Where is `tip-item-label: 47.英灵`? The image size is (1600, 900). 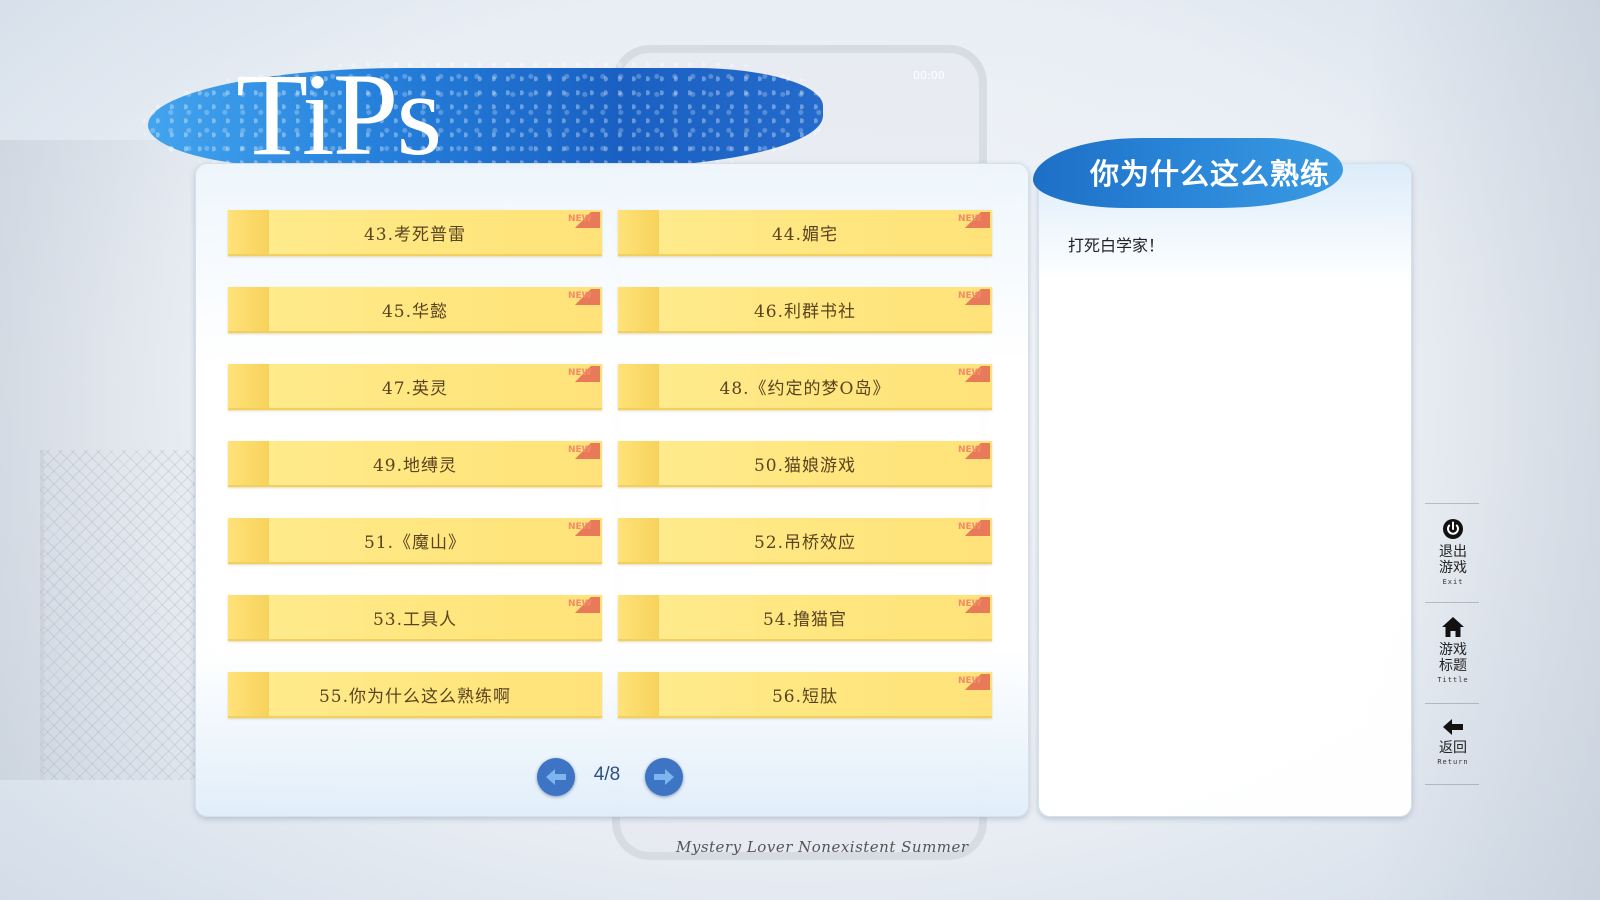
tip-item-label: 47.英灵 is located at coordinates (415, 388).